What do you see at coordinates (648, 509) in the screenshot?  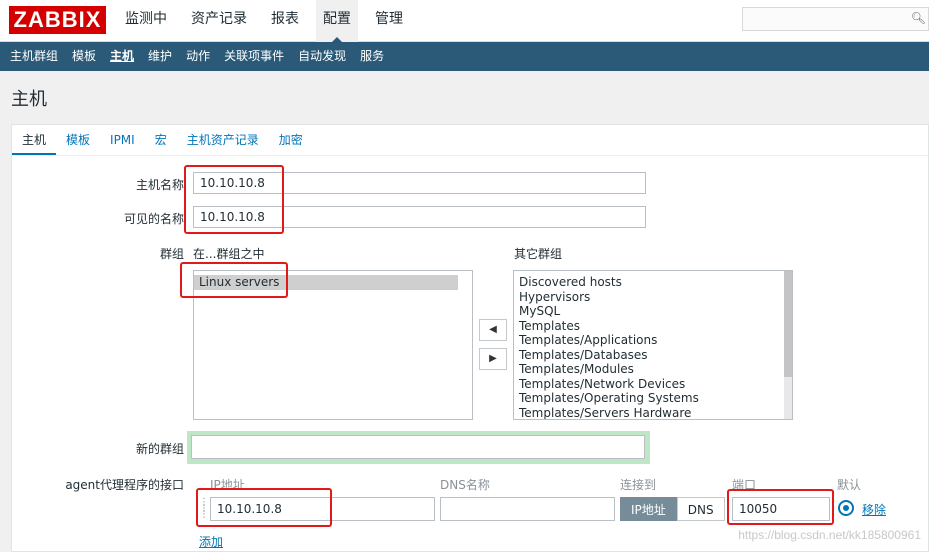 I see `connect-ip-option: IP地址` at bounding box center [648, 509].